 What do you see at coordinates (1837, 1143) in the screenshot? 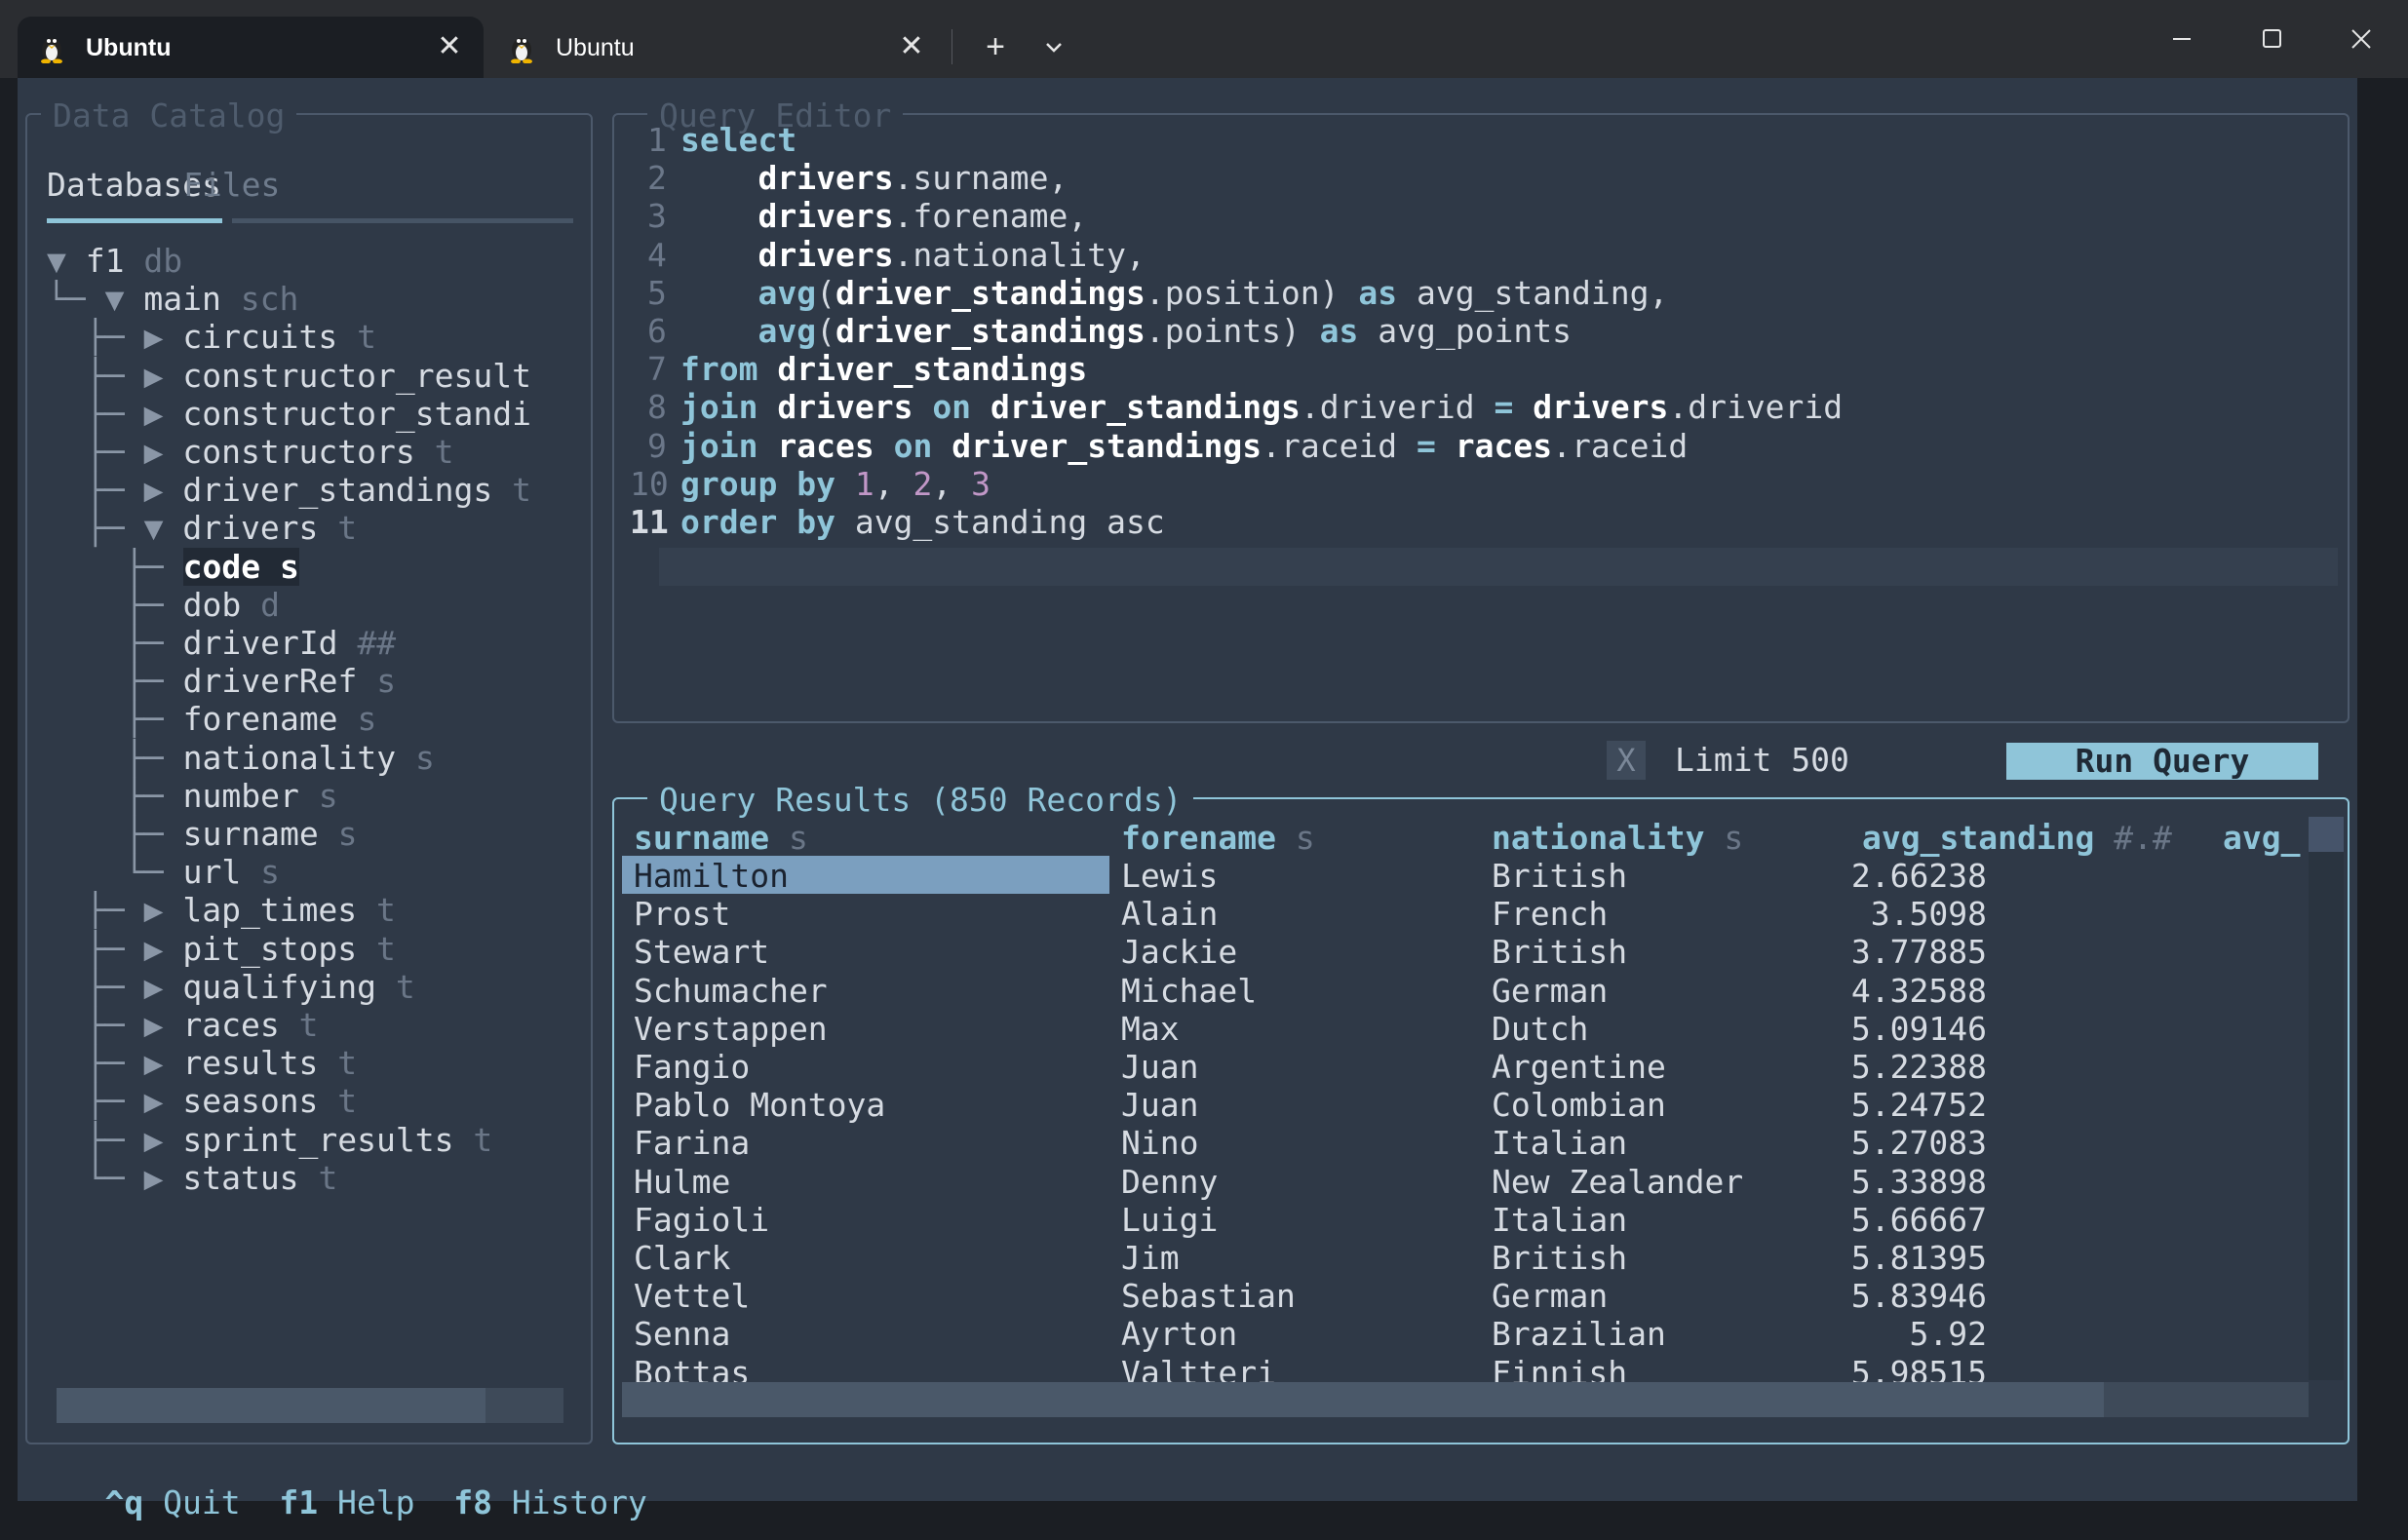
I see `table-cell: 5.27083` at bounding box center [1837, 1143].